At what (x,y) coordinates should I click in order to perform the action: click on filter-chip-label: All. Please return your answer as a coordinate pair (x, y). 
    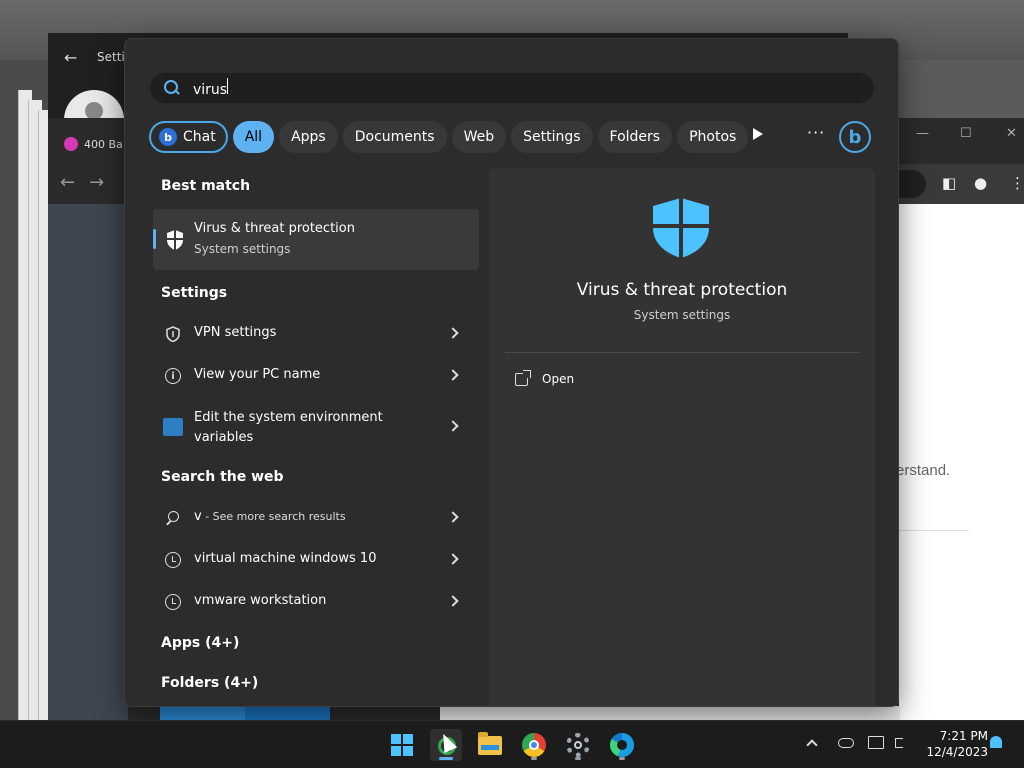
    Looking at the image, I should click on (253, 137).